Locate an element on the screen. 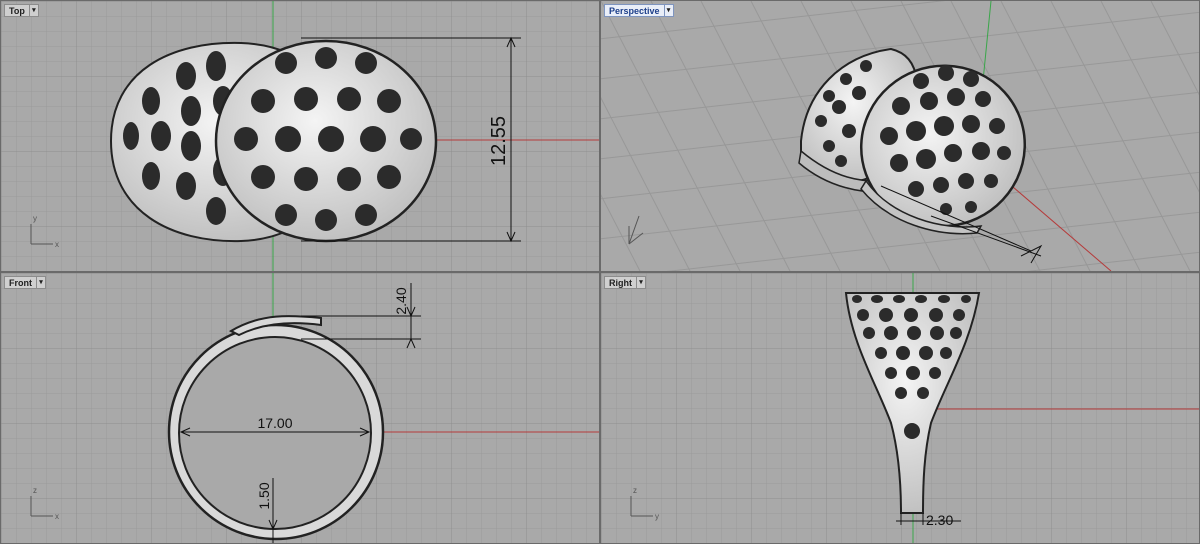  ring-head-front is located at coordinates (326, 141).